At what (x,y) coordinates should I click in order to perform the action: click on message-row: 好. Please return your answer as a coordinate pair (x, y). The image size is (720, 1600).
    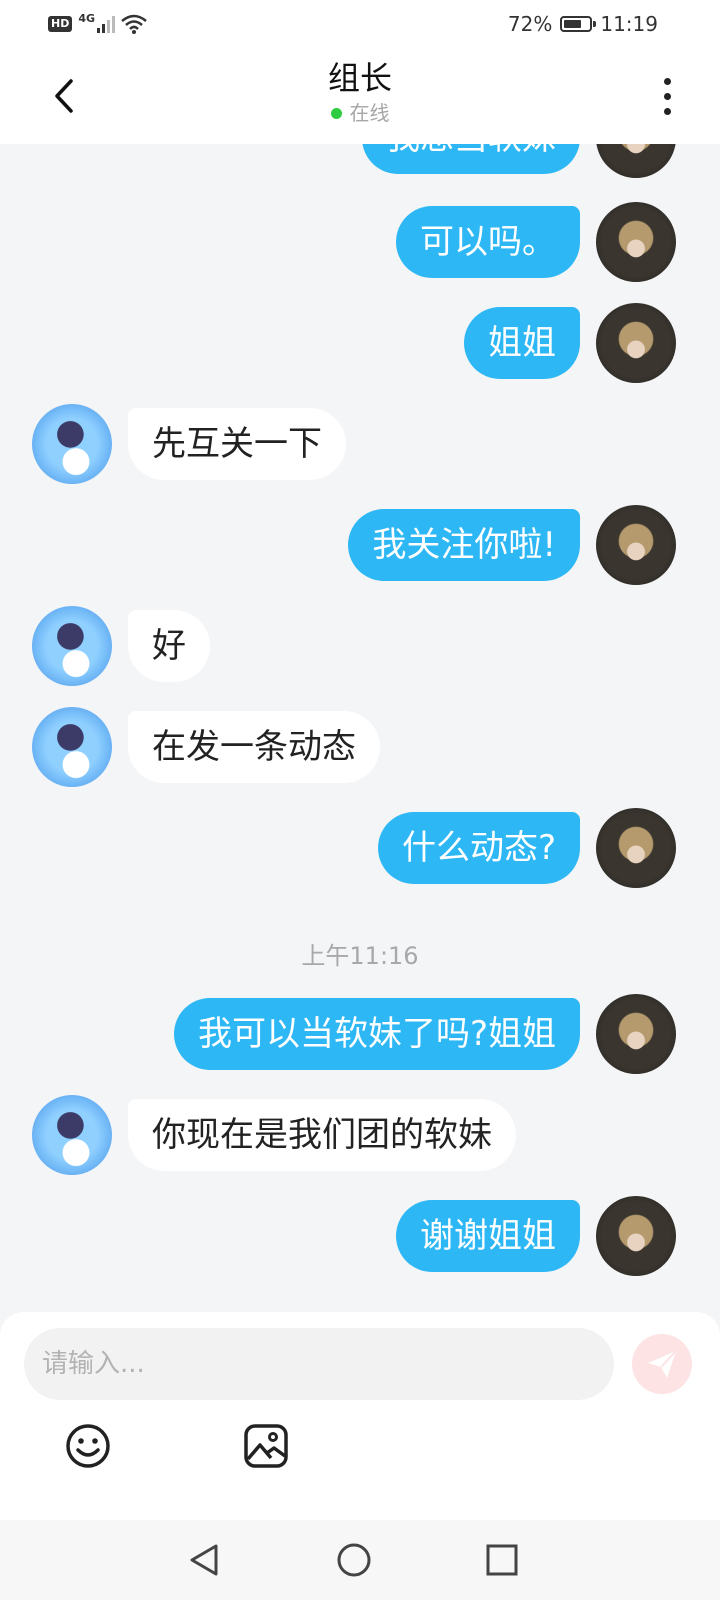
    Looking at the image, I should click on (352, 646).